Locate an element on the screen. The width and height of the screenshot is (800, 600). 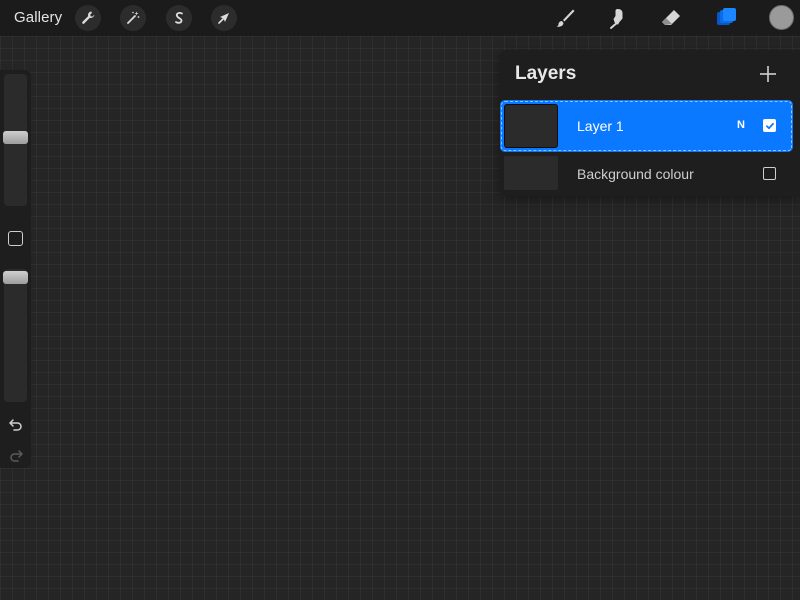
smudge-tool-button is located at coordinates (617, 18).